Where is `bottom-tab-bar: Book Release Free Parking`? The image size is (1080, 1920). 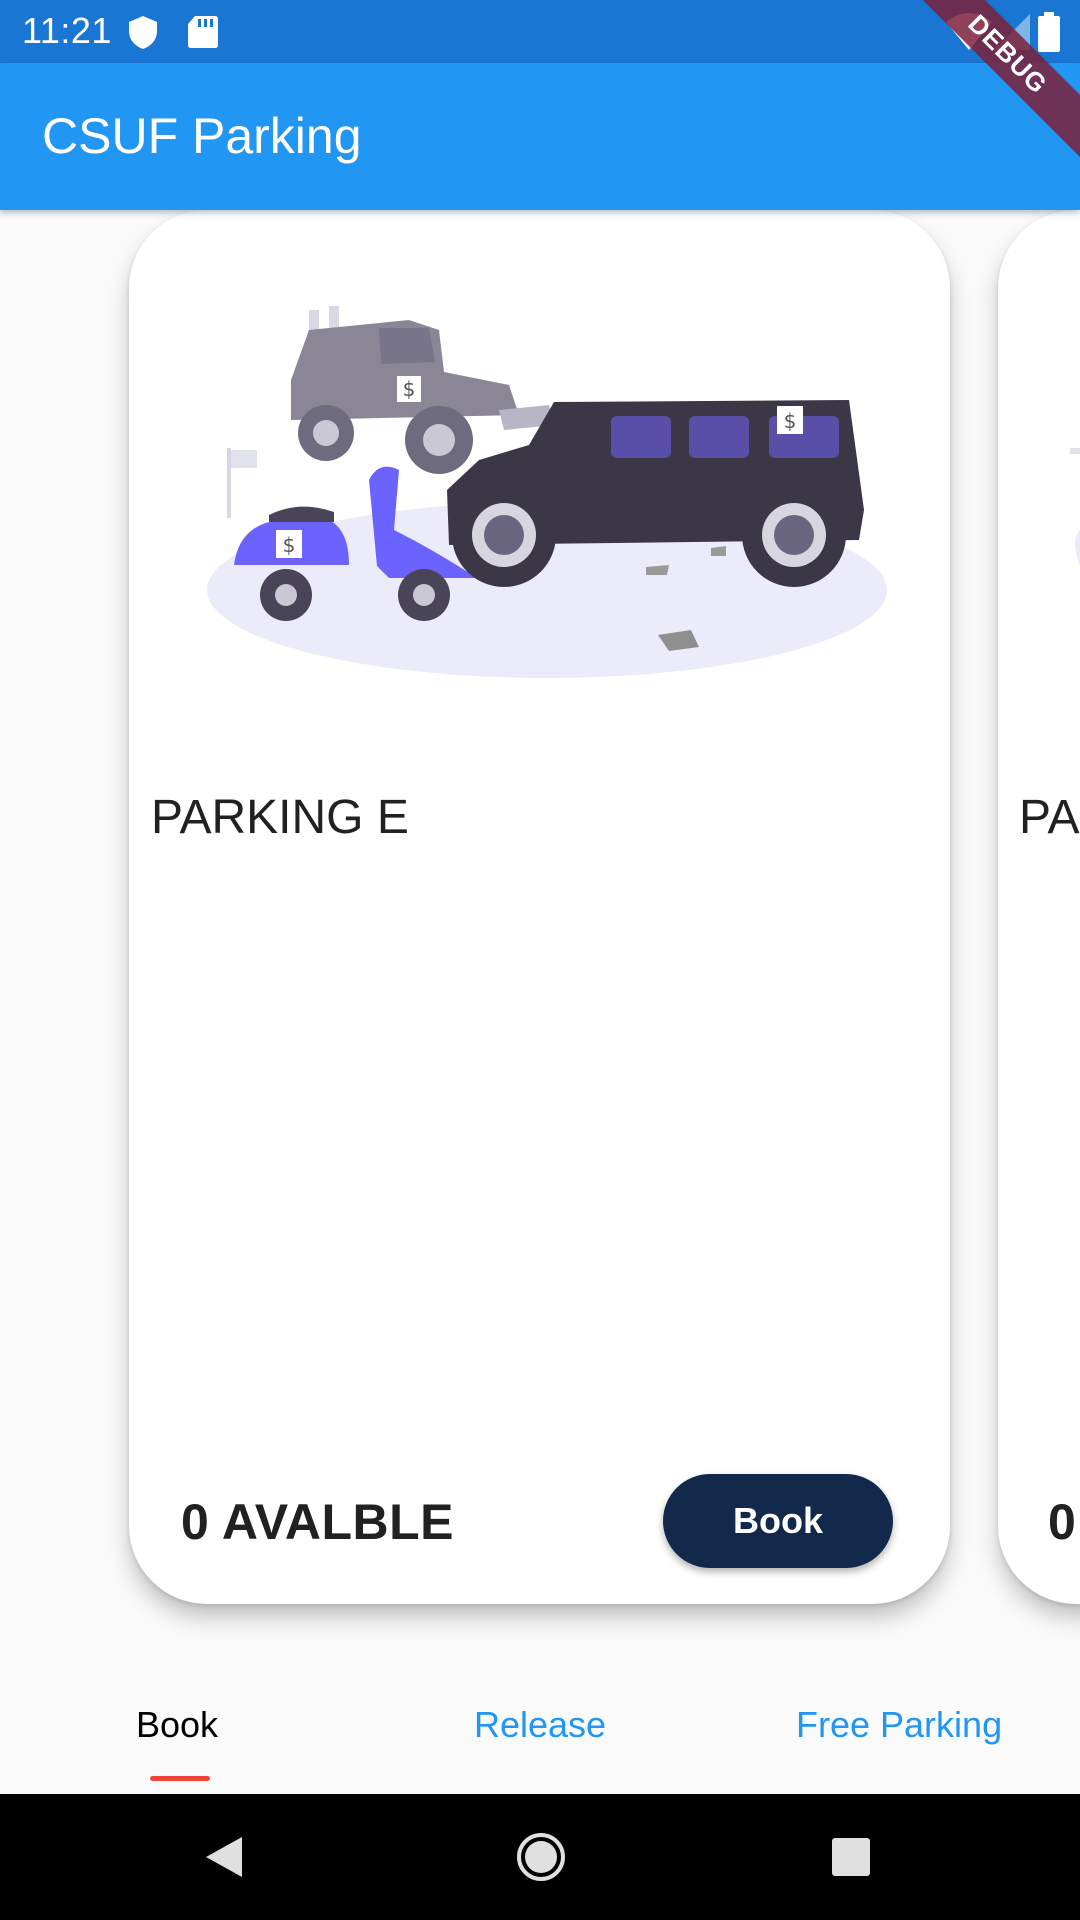 bottom-tab-bar: Book Release Free Parking is located at coordinates (540, 1732).